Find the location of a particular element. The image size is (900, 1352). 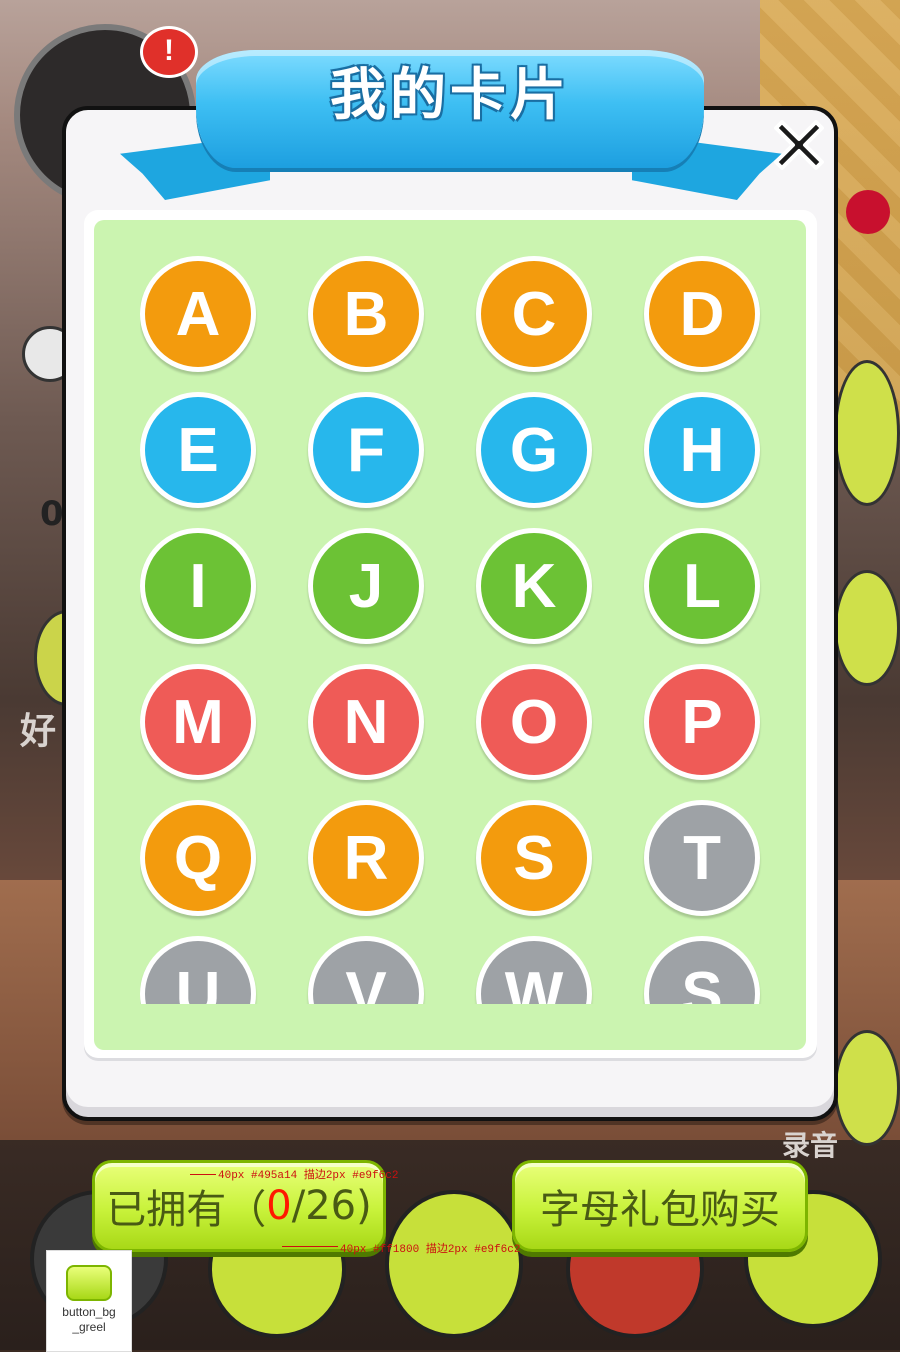

background-left-number: 0 is located at coordinates (52, 514).